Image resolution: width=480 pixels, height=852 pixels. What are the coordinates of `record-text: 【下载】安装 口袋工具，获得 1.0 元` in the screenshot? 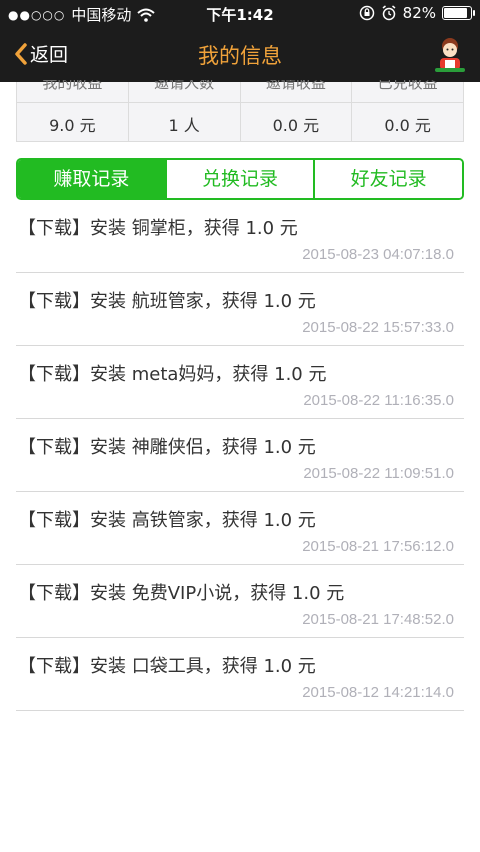 It's located at (167, 666).